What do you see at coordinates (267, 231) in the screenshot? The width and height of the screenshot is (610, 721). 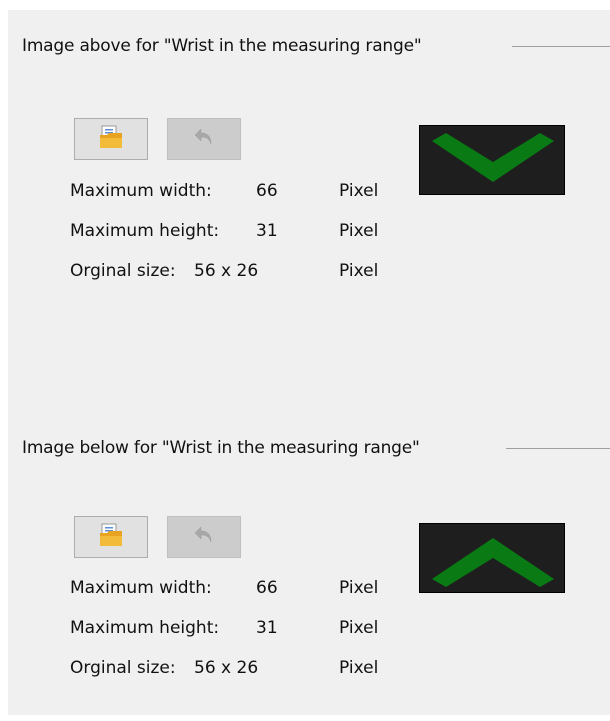 I see `max-height-value-above: 31` at bounding box center [267, 231].